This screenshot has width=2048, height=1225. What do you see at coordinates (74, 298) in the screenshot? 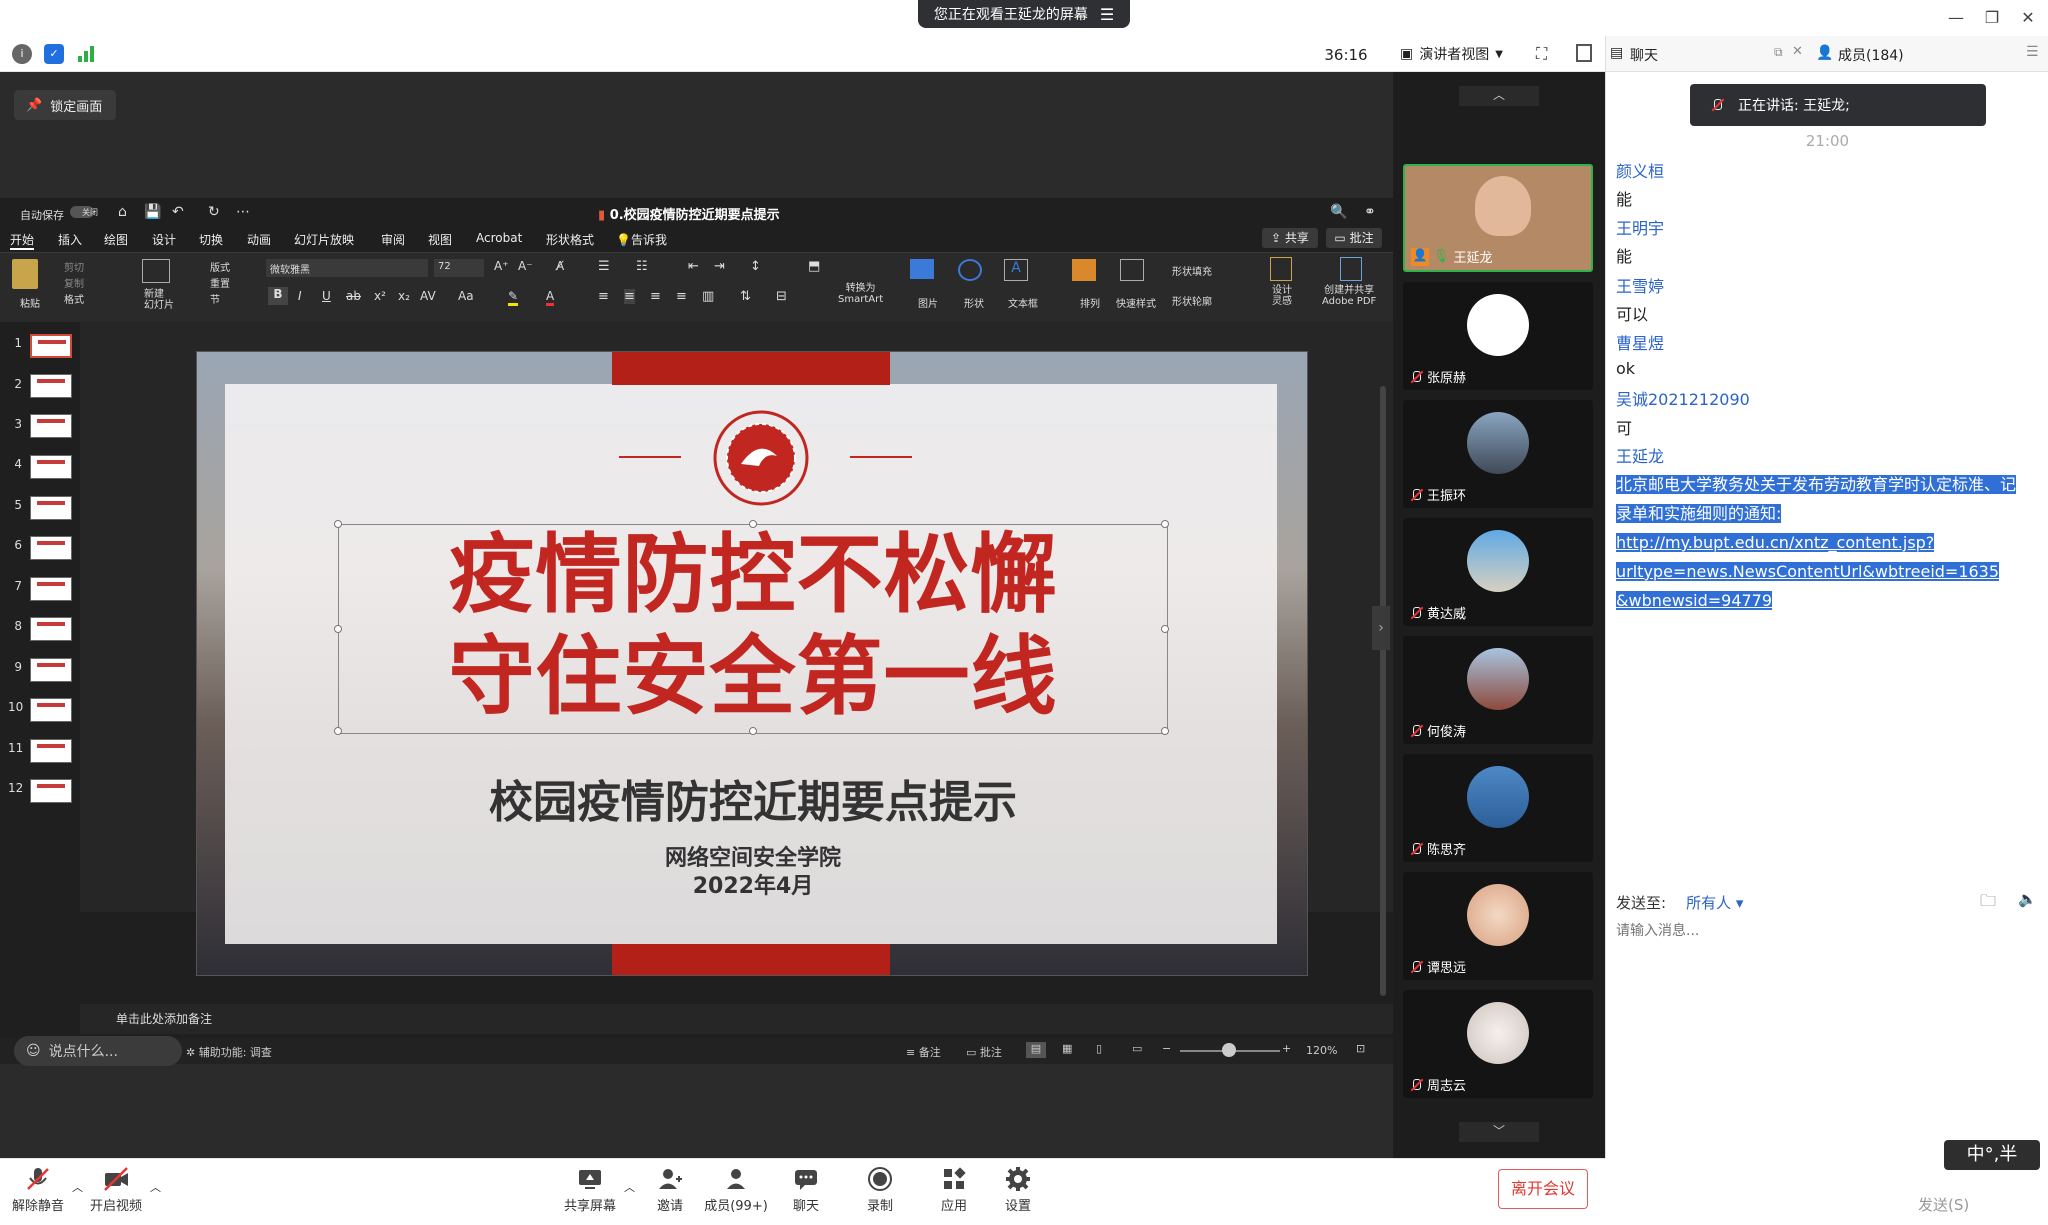
I see `format-painter-button: 格式` at bounding box center [74, 298].